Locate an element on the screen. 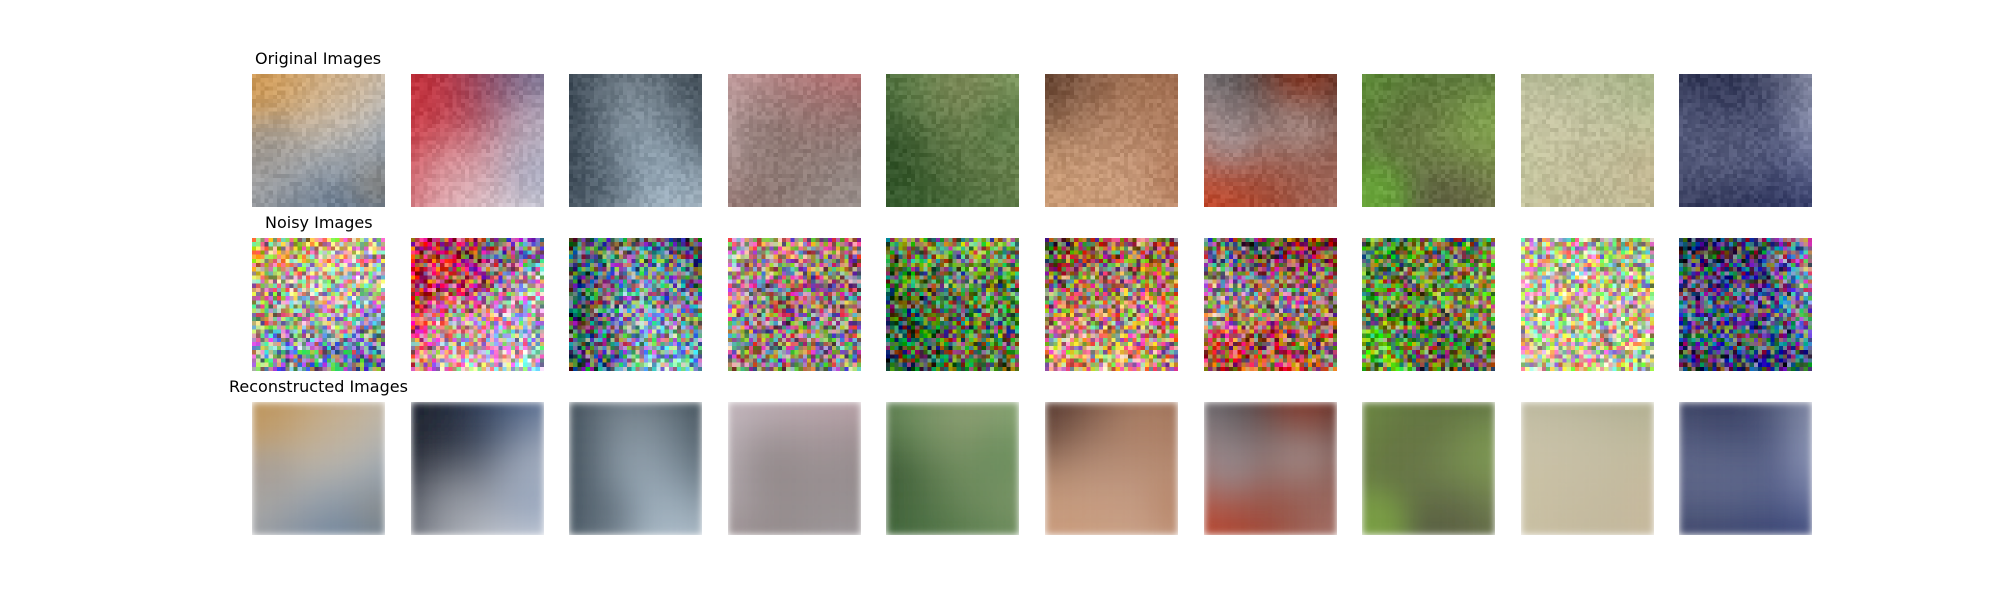 The height and width of the screenshot is (600, 2000). row-title-reconstructed: Reconstructed Images is located at coordinates (318, 387).